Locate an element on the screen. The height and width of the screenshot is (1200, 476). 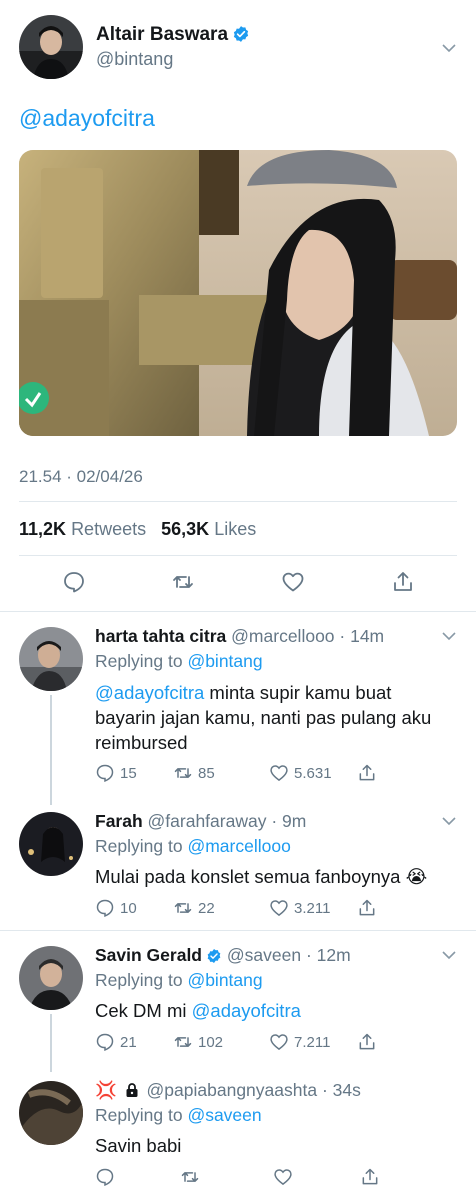
reply-handle: @marcellooo is located at coordinates (282, 636).